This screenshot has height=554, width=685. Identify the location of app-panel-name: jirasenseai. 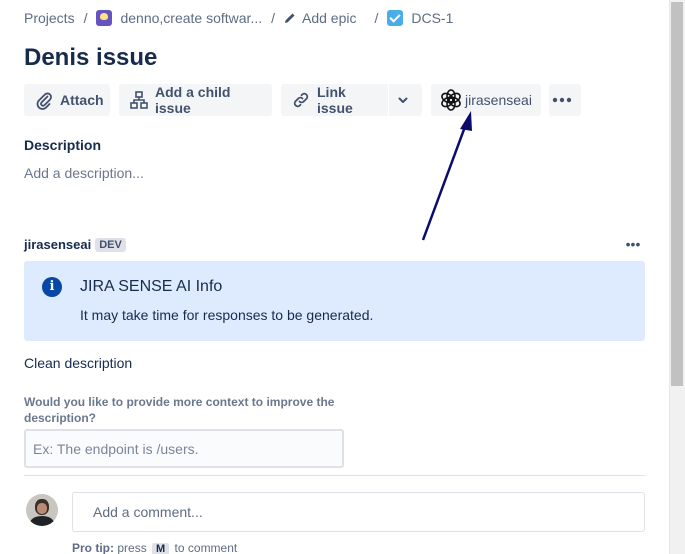
(58, 244).